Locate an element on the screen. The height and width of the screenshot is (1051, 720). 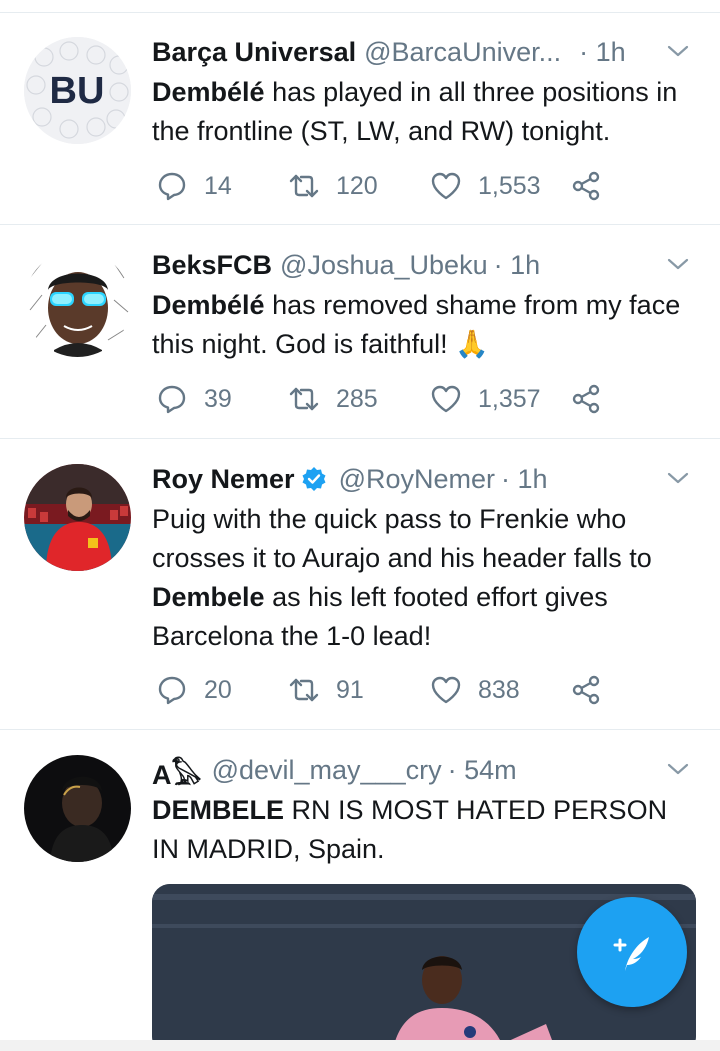
tweet-header: A𓅃 @devil_may___cry · 54m is located at coordinates (422, 770).